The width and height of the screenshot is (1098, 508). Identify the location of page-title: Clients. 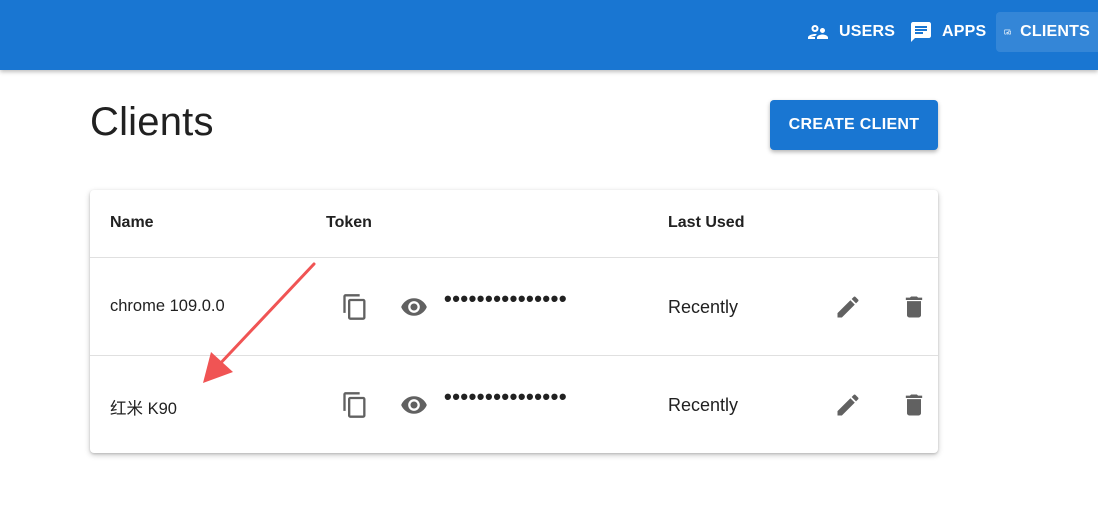
(152, 122).